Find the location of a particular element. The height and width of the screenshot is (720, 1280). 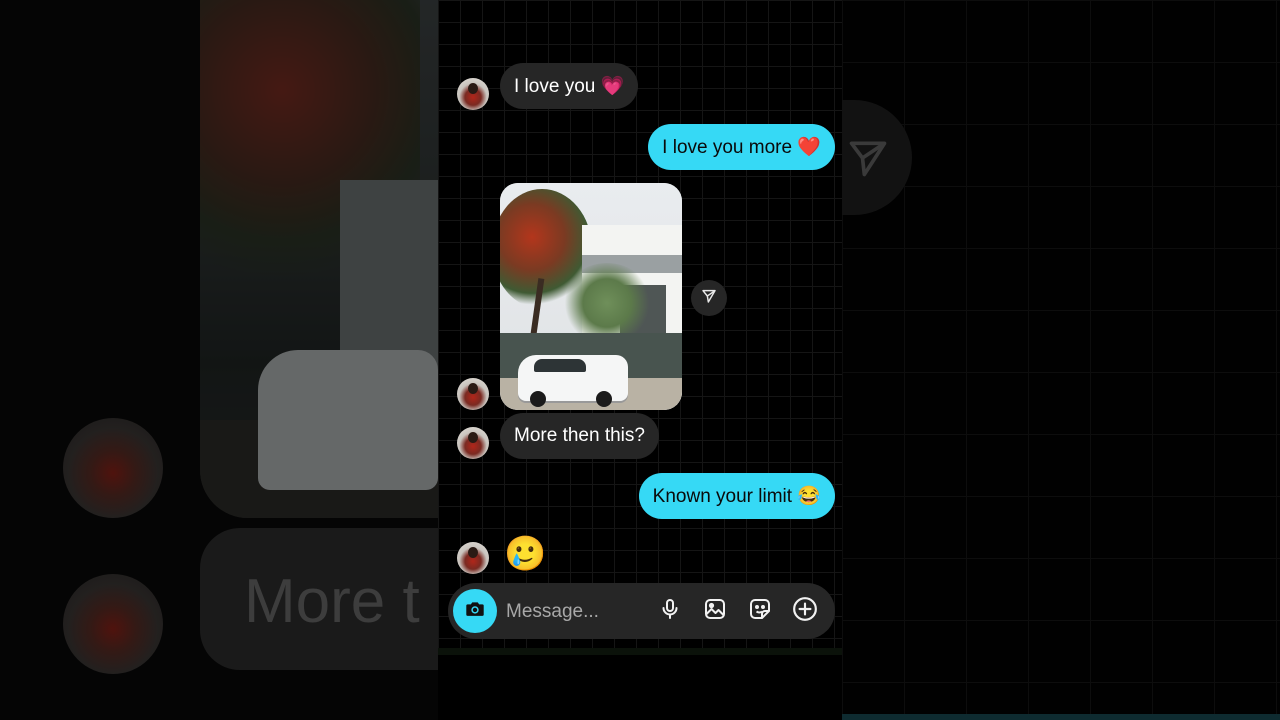

gallery-icon is located at coordinates (715, 611).